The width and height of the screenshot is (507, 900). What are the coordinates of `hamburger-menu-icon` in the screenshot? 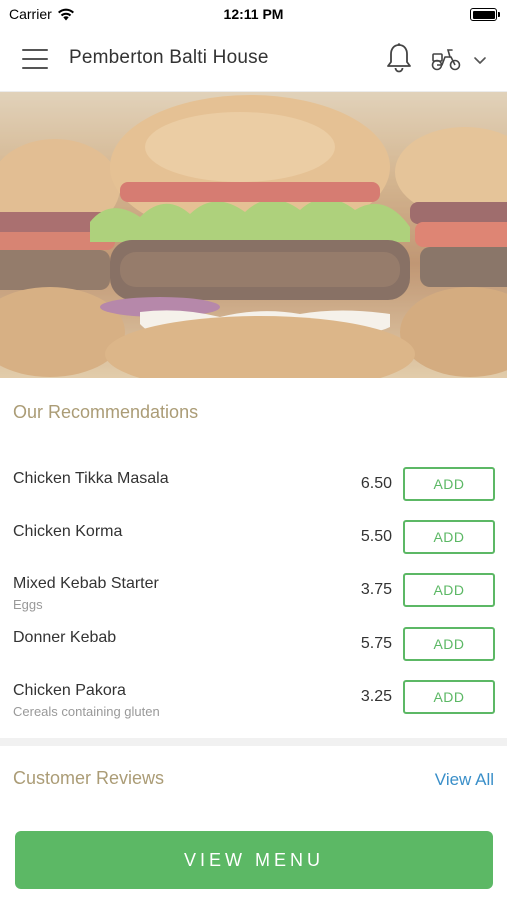 It's located at (35, 59).